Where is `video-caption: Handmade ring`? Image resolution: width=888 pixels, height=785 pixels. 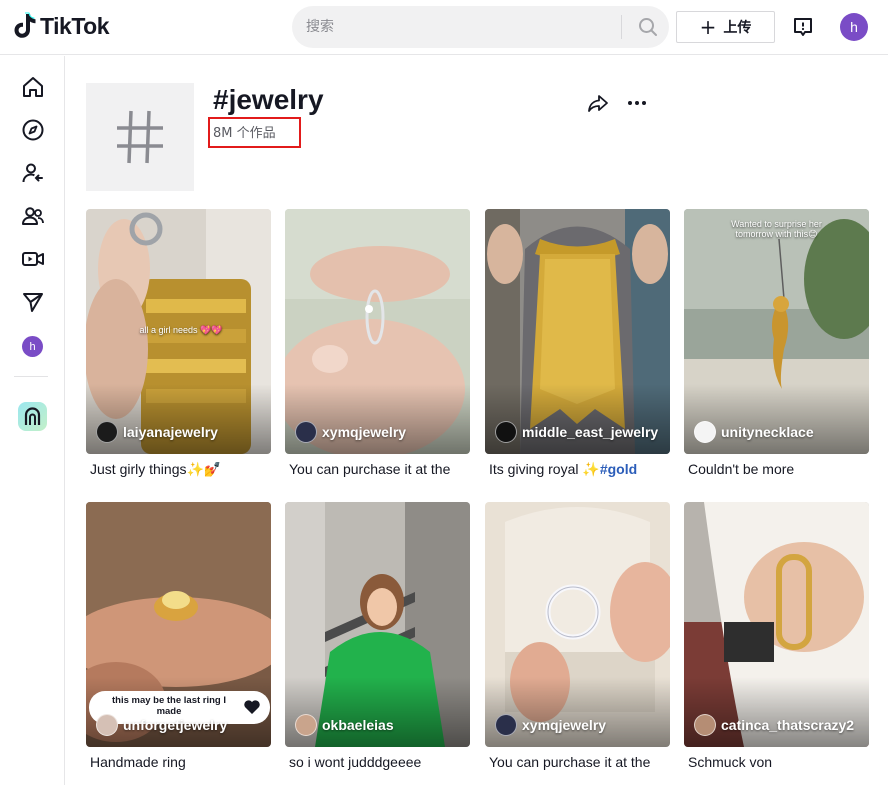 video-caption: Handmade ring is located at coordinates (180, 762).